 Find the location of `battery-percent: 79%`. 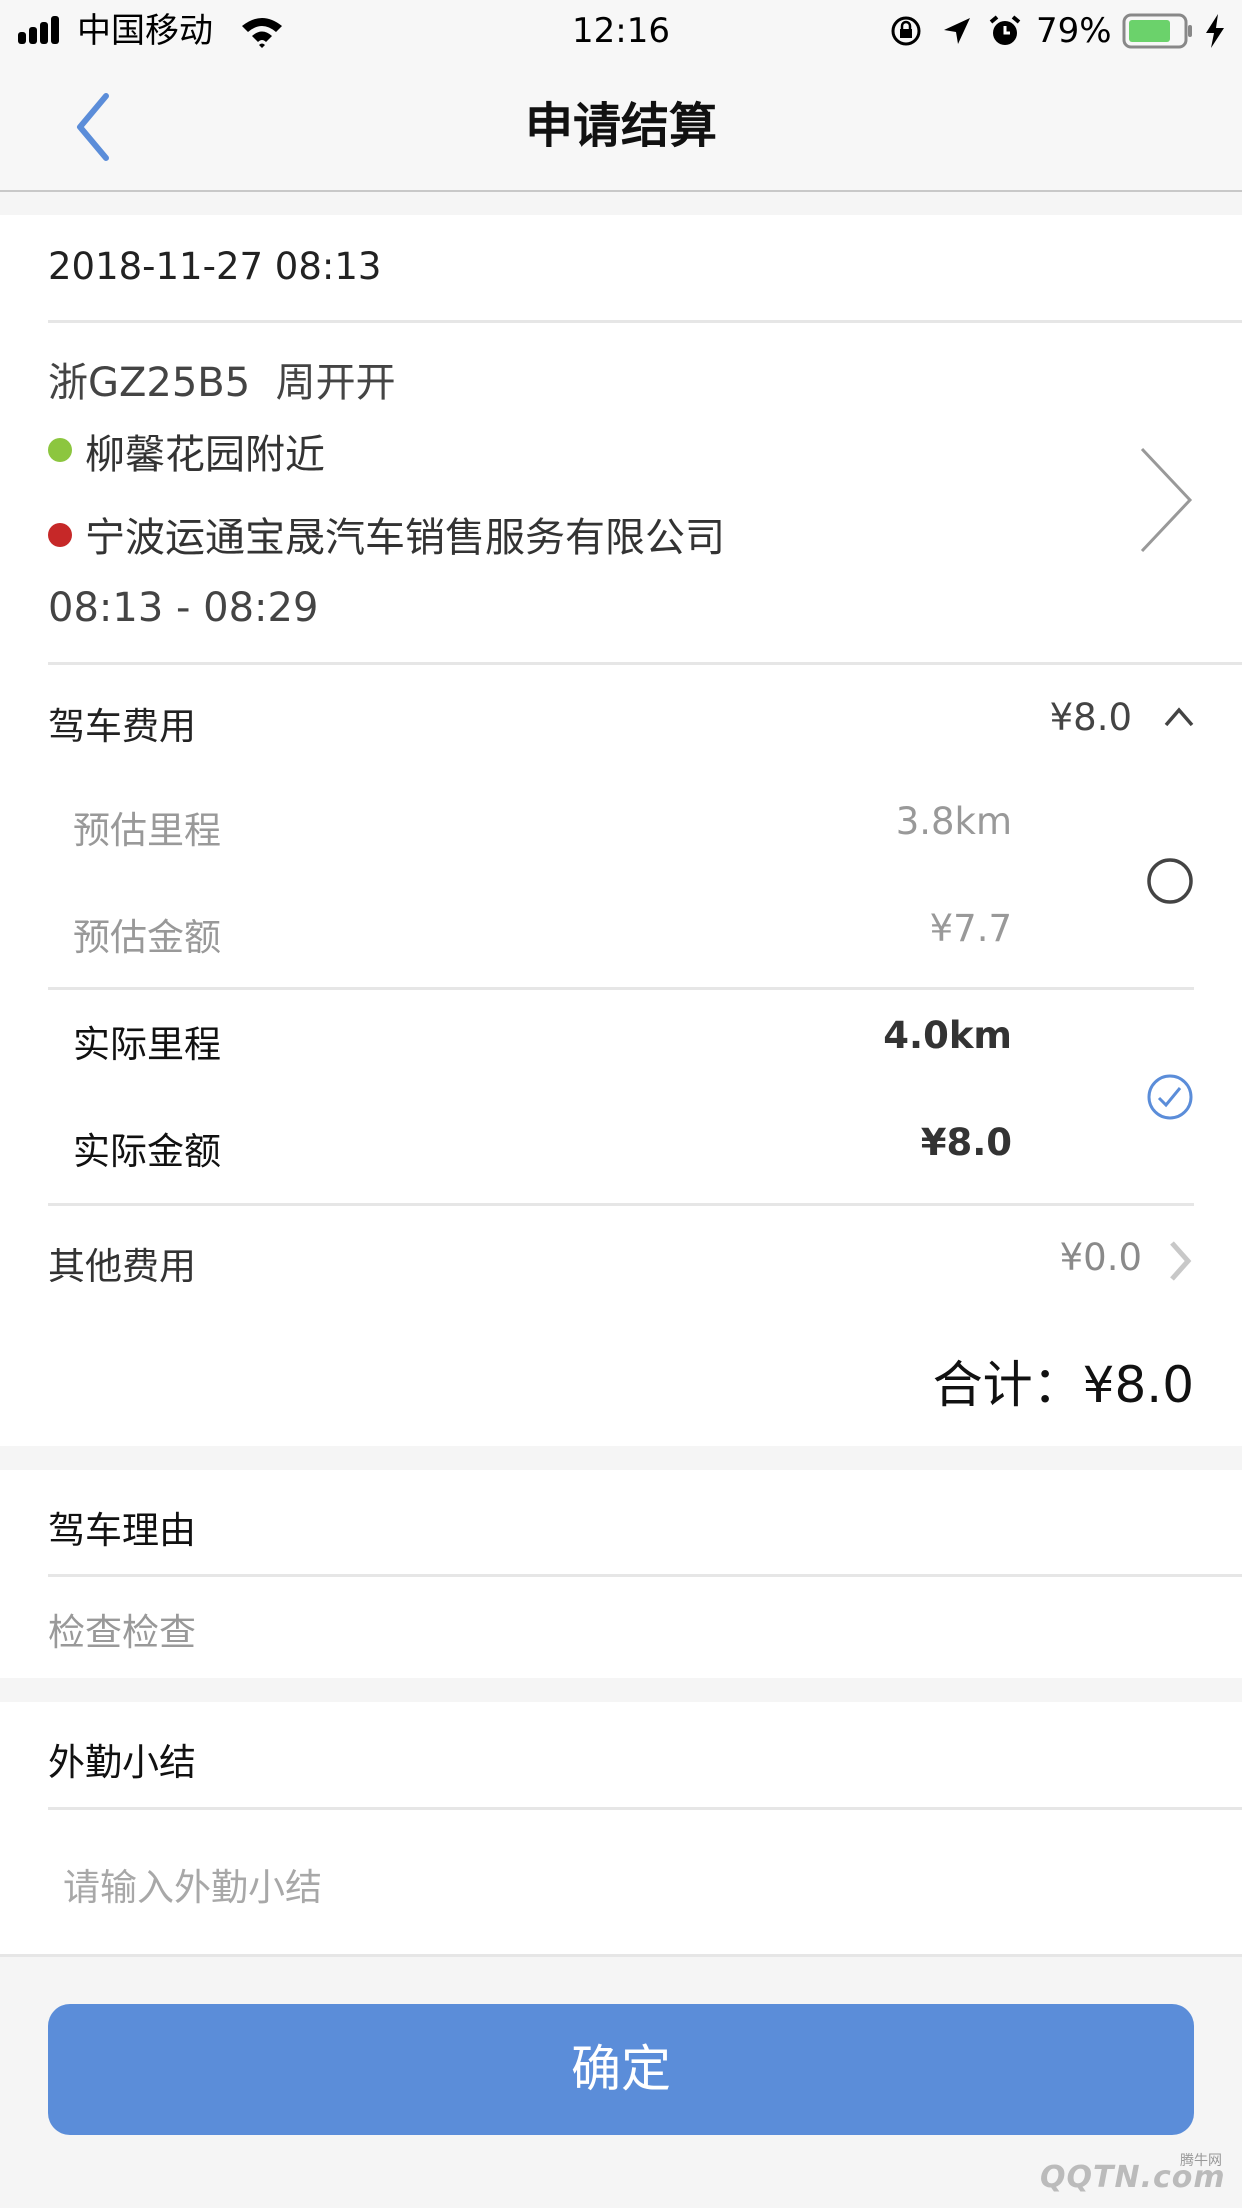

battery-percent: 79% is located at coordinates (1074, 31).